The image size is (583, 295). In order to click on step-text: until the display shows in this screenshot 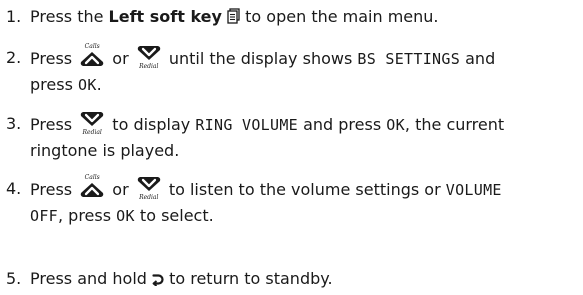, I will do `click(260, 58)`.